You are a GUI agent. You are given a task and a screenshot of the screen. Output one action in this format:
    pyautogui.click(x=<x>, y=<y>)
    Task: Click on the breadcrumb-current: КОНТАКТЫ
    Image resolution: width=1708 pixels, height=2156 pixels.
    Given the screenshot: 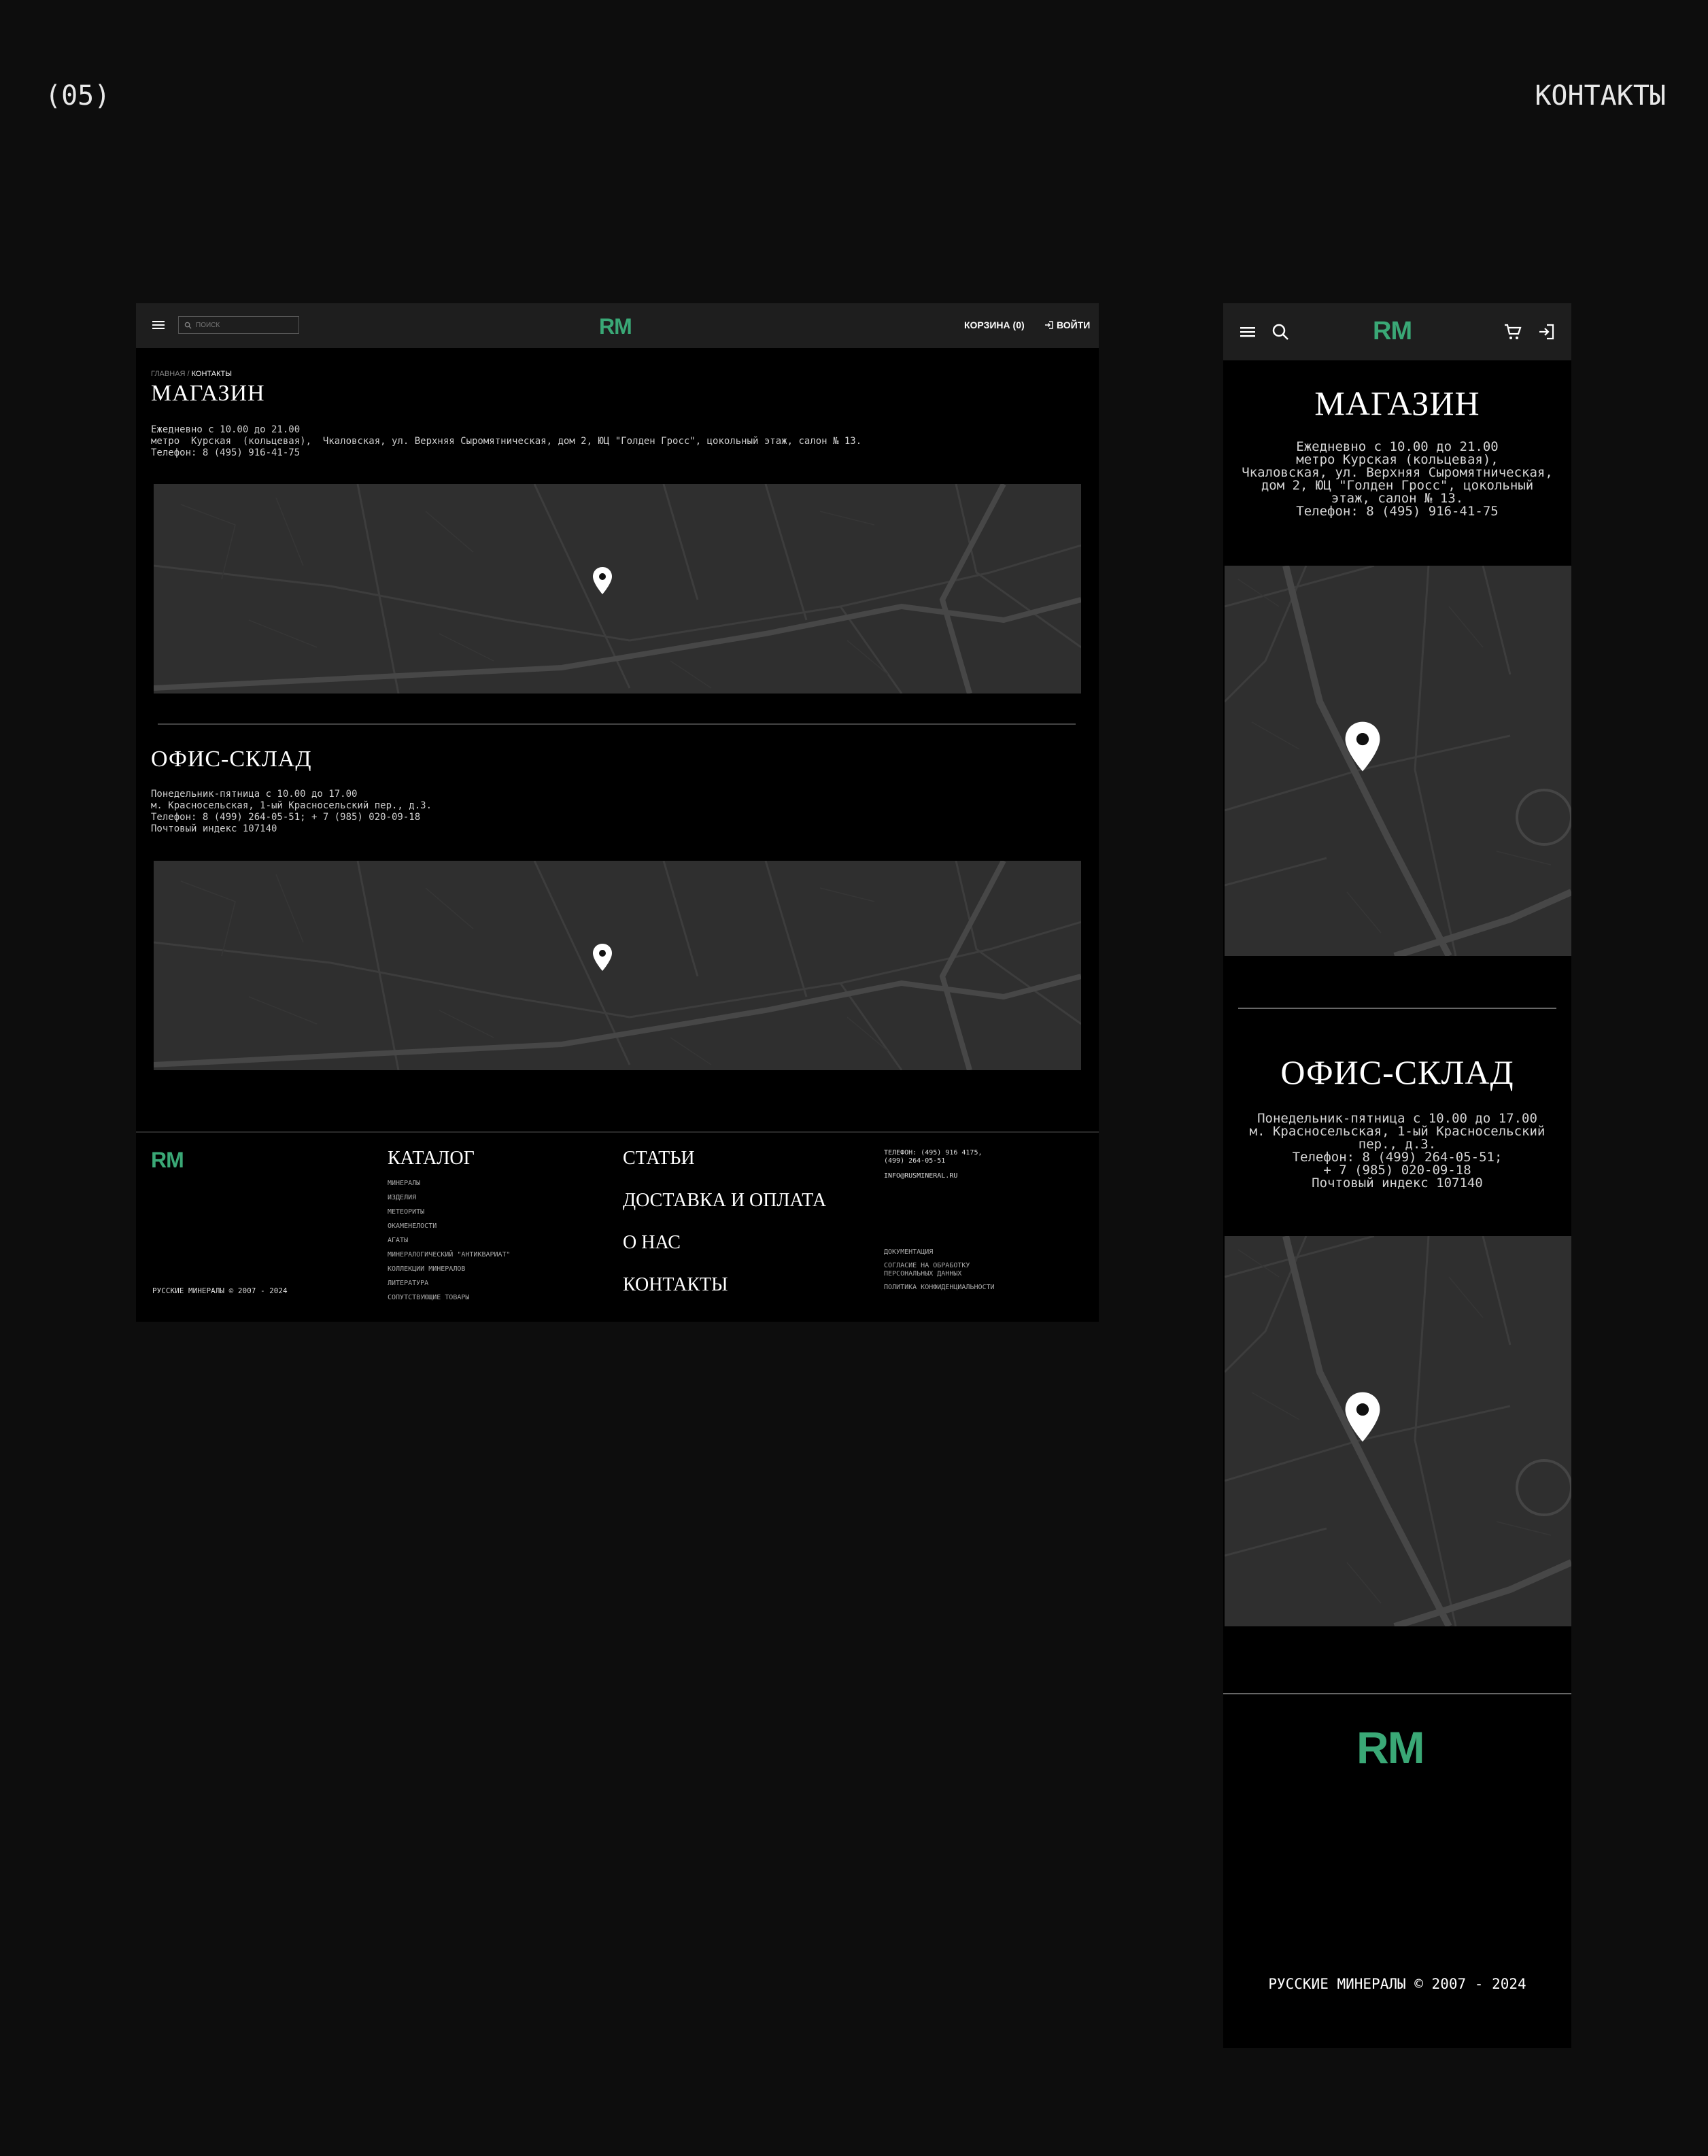 What is the action you would take?
    pyautogui.click(x=212, y=374)
    